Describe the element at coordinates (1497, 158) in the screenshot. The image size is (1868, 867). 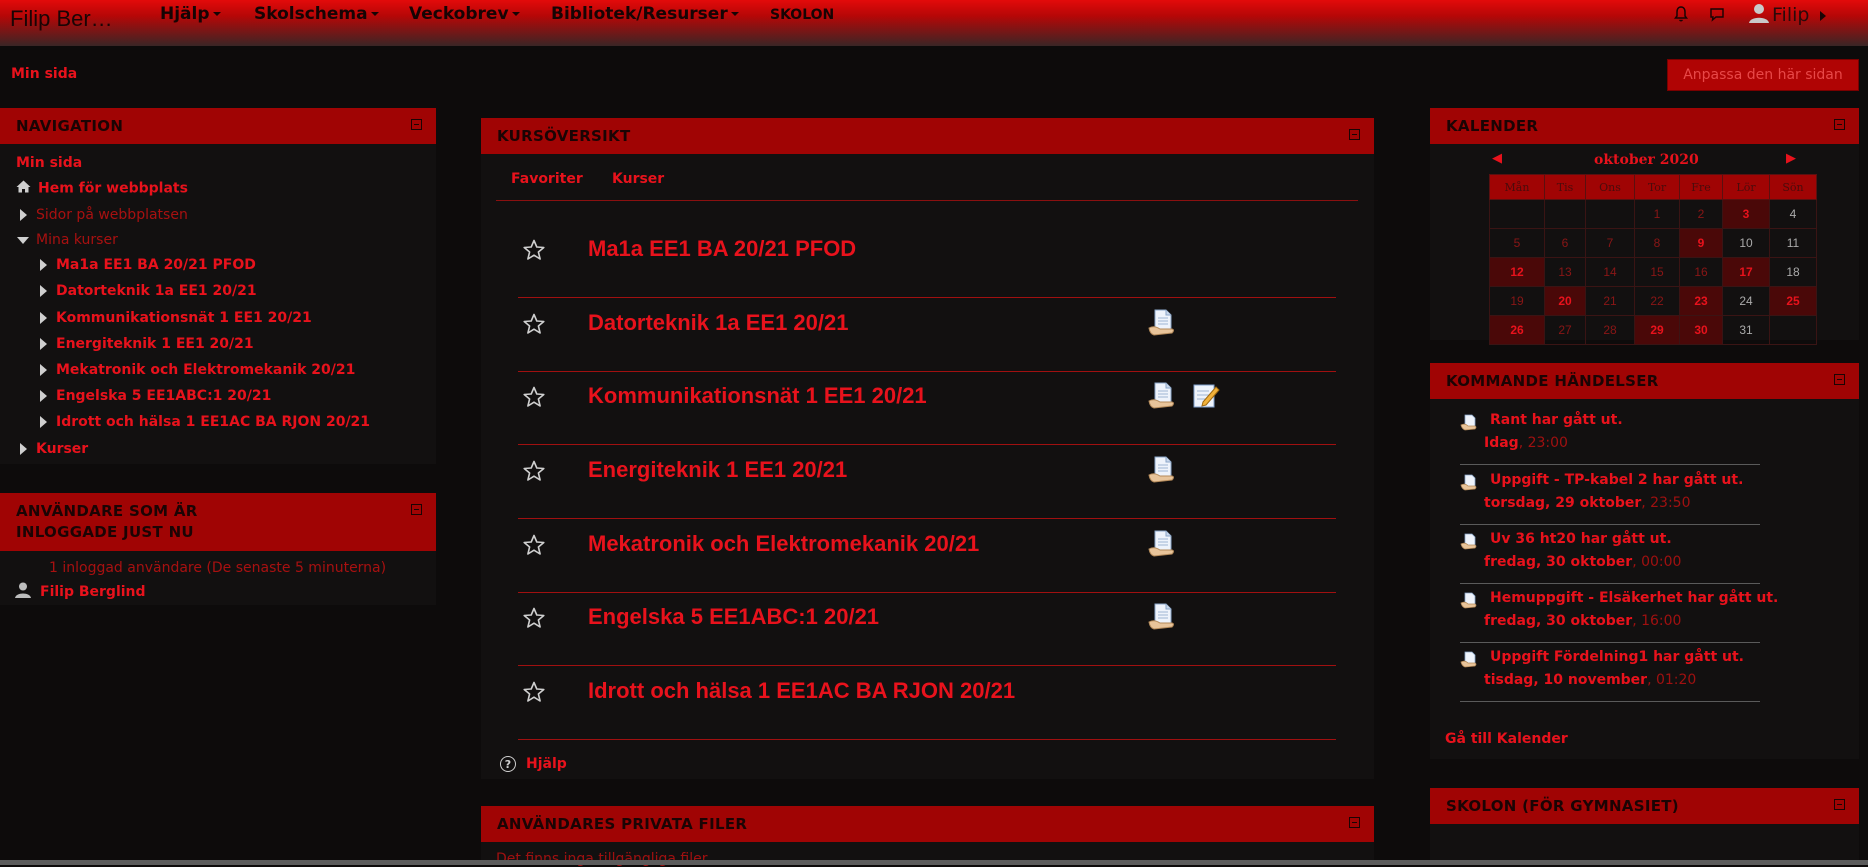
I see `prev-month-icon: ◀` at that location.